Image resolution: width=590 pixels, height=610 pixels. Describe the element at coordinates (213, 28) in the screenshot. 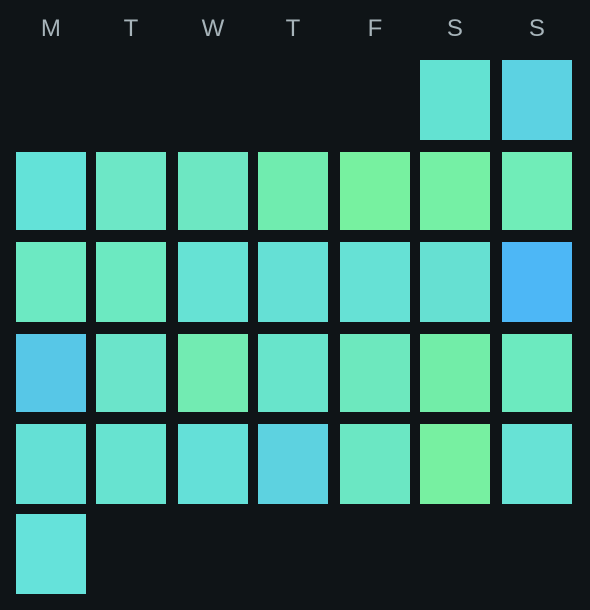

I see `weekday-label-wednesday: W` at that location.